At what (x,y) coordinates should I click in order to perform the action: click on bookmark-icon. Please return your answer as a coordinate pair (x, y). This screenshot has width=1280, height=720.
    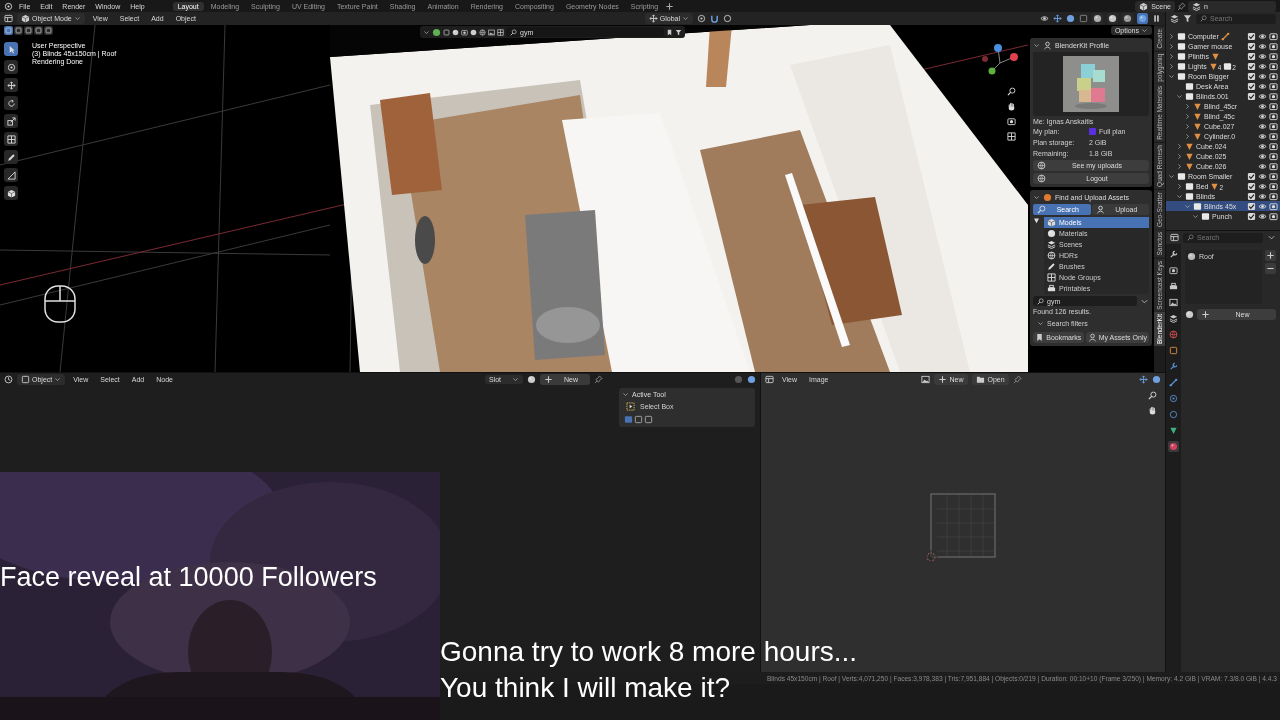
    Looking at the image, I should click on (669, 32).